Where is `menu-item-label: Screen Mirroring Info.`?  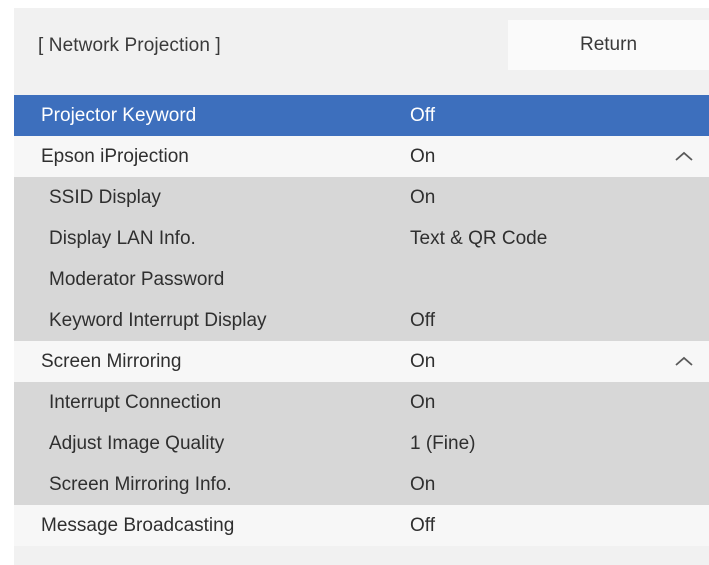 menu-item-label: Screen Mirroring Info. is located at coordinates (140, 484).